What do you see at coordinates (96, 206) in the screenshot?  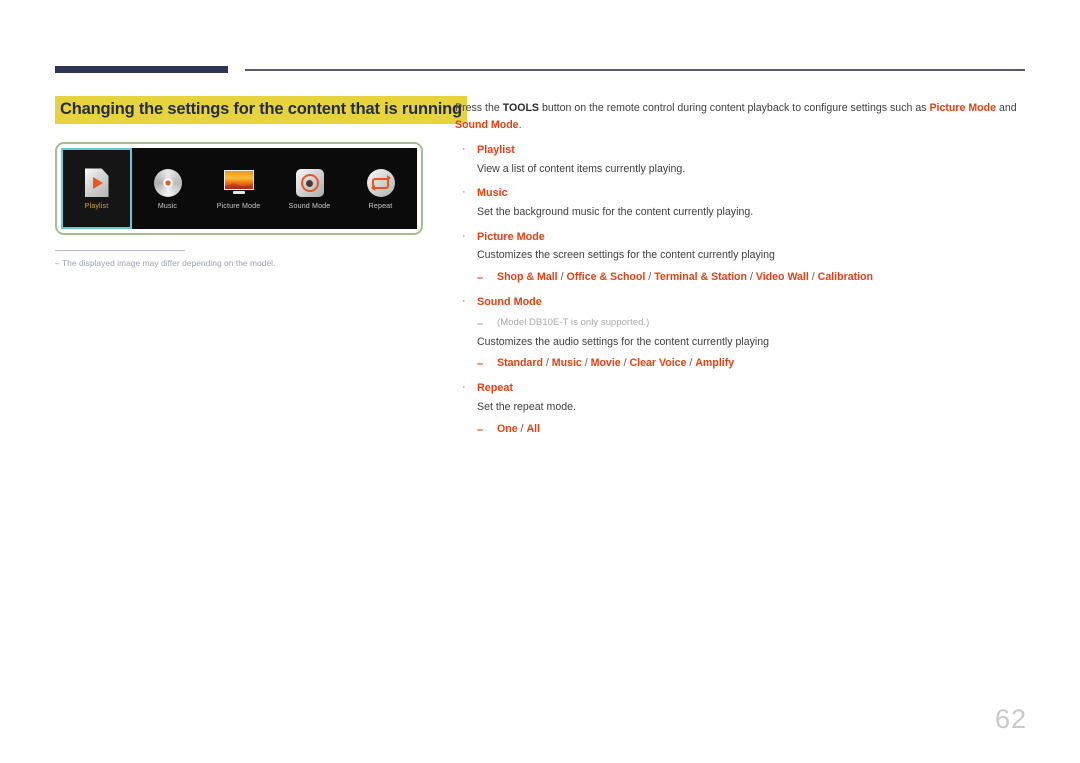 I see `menu-item-label: Playlist` at bounding box center [96, 206].